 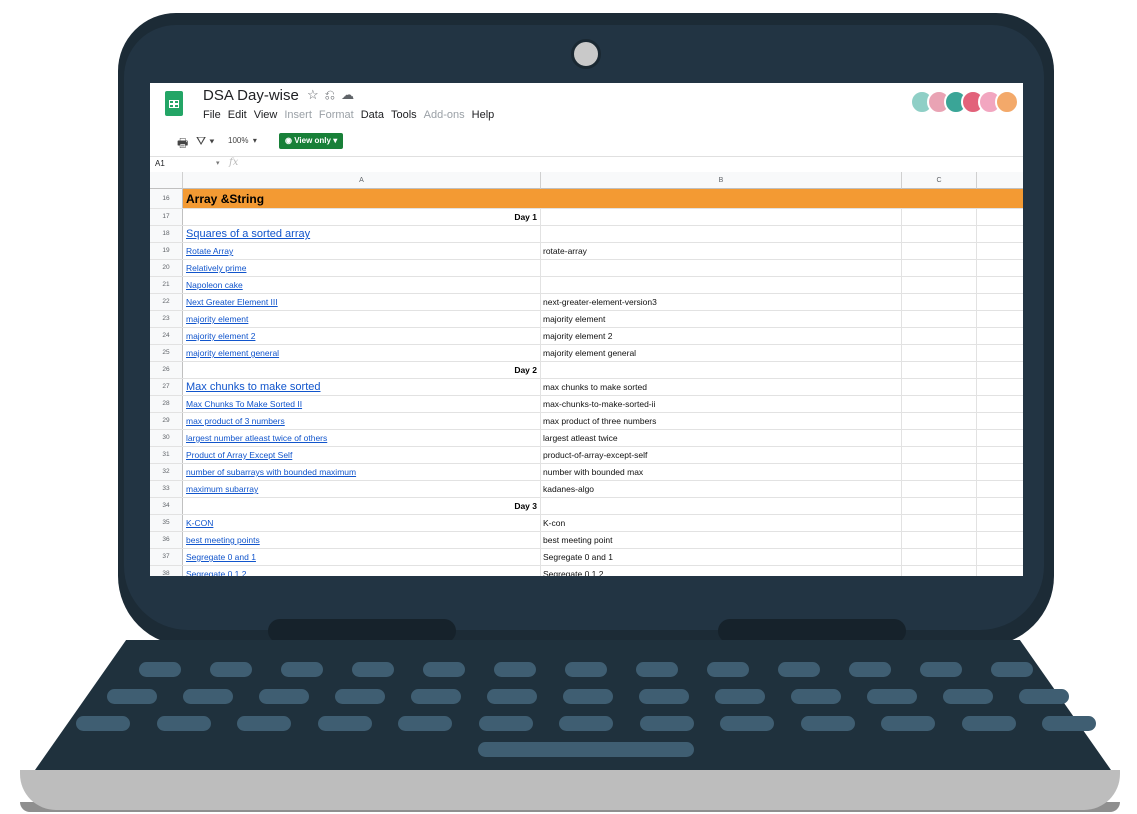 I want to click on cell-a: Product of Array Except Self, so click(x=362, y=455).